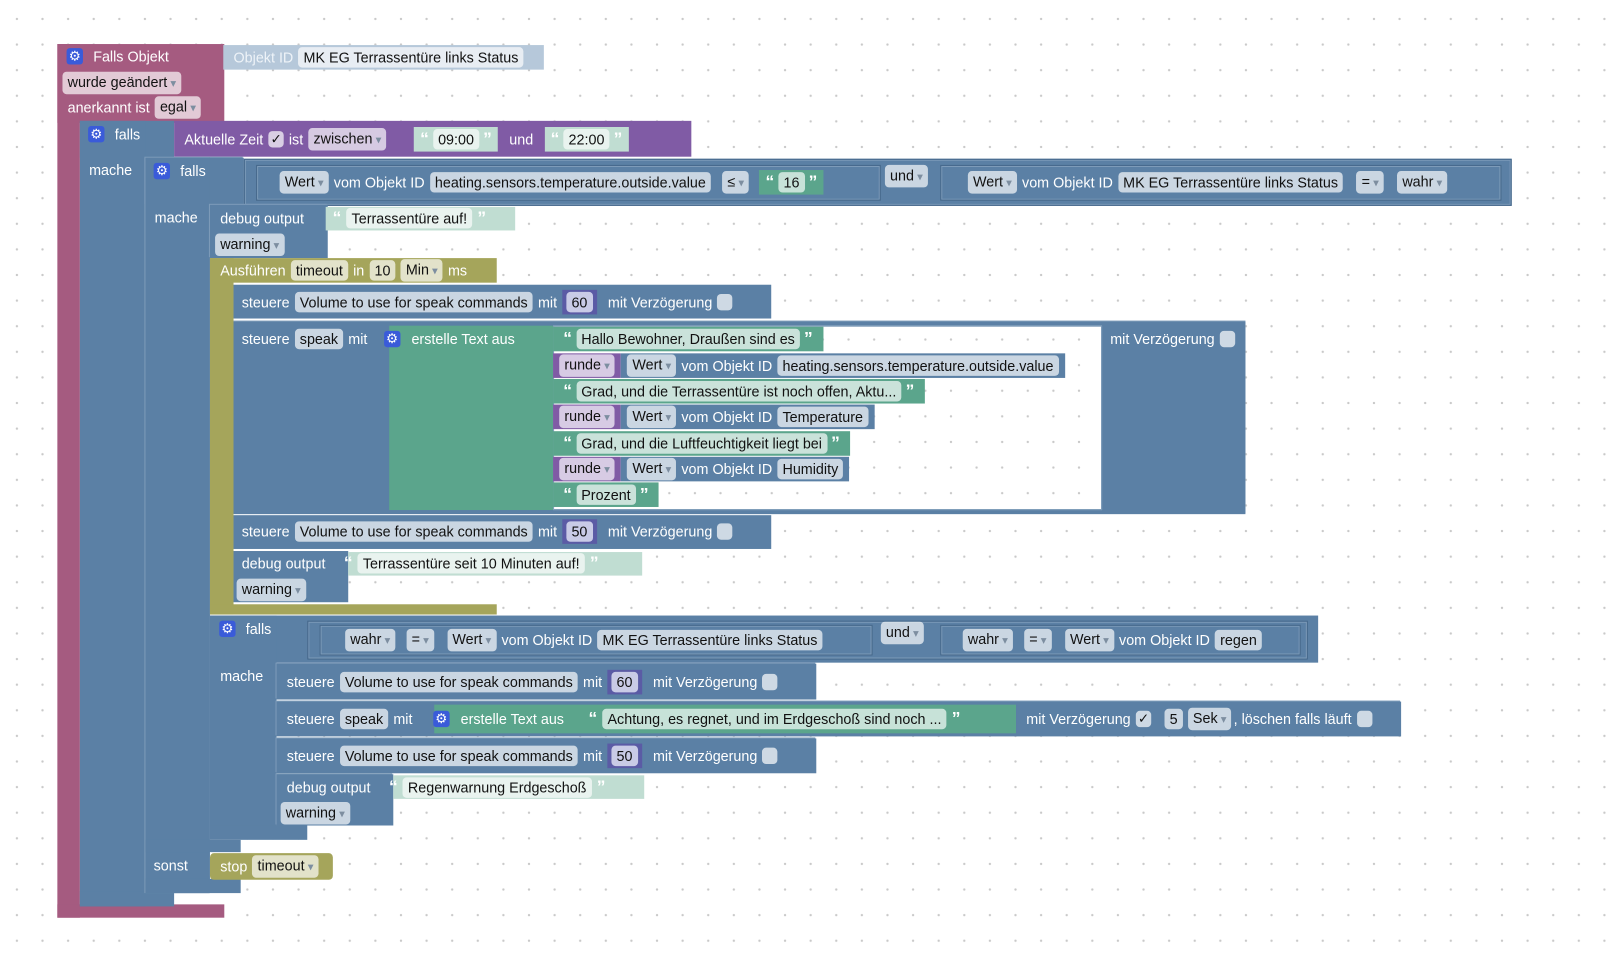  I want to click on join-part-text: Prozent, so click(606, 494).